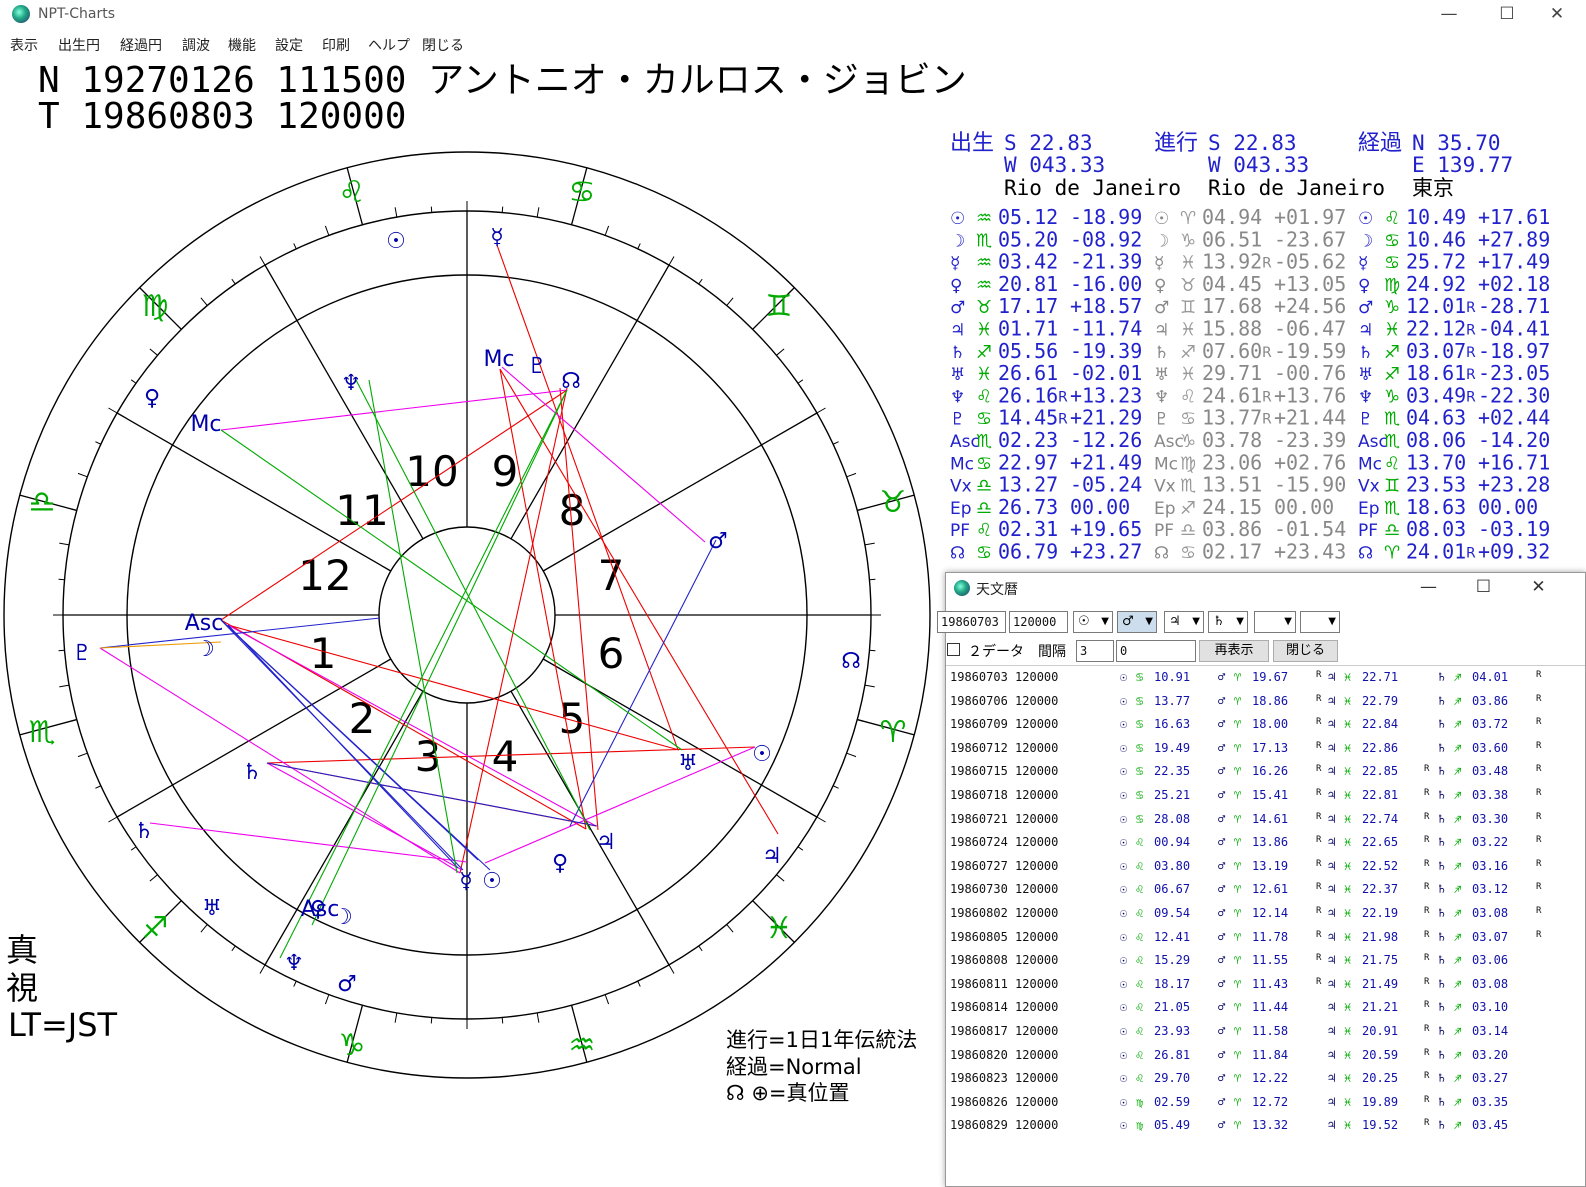 The height and width of the screenshot is (1187, 1586). I want to click on planet-select-4: ♄ ▼, so click(1228, 622).